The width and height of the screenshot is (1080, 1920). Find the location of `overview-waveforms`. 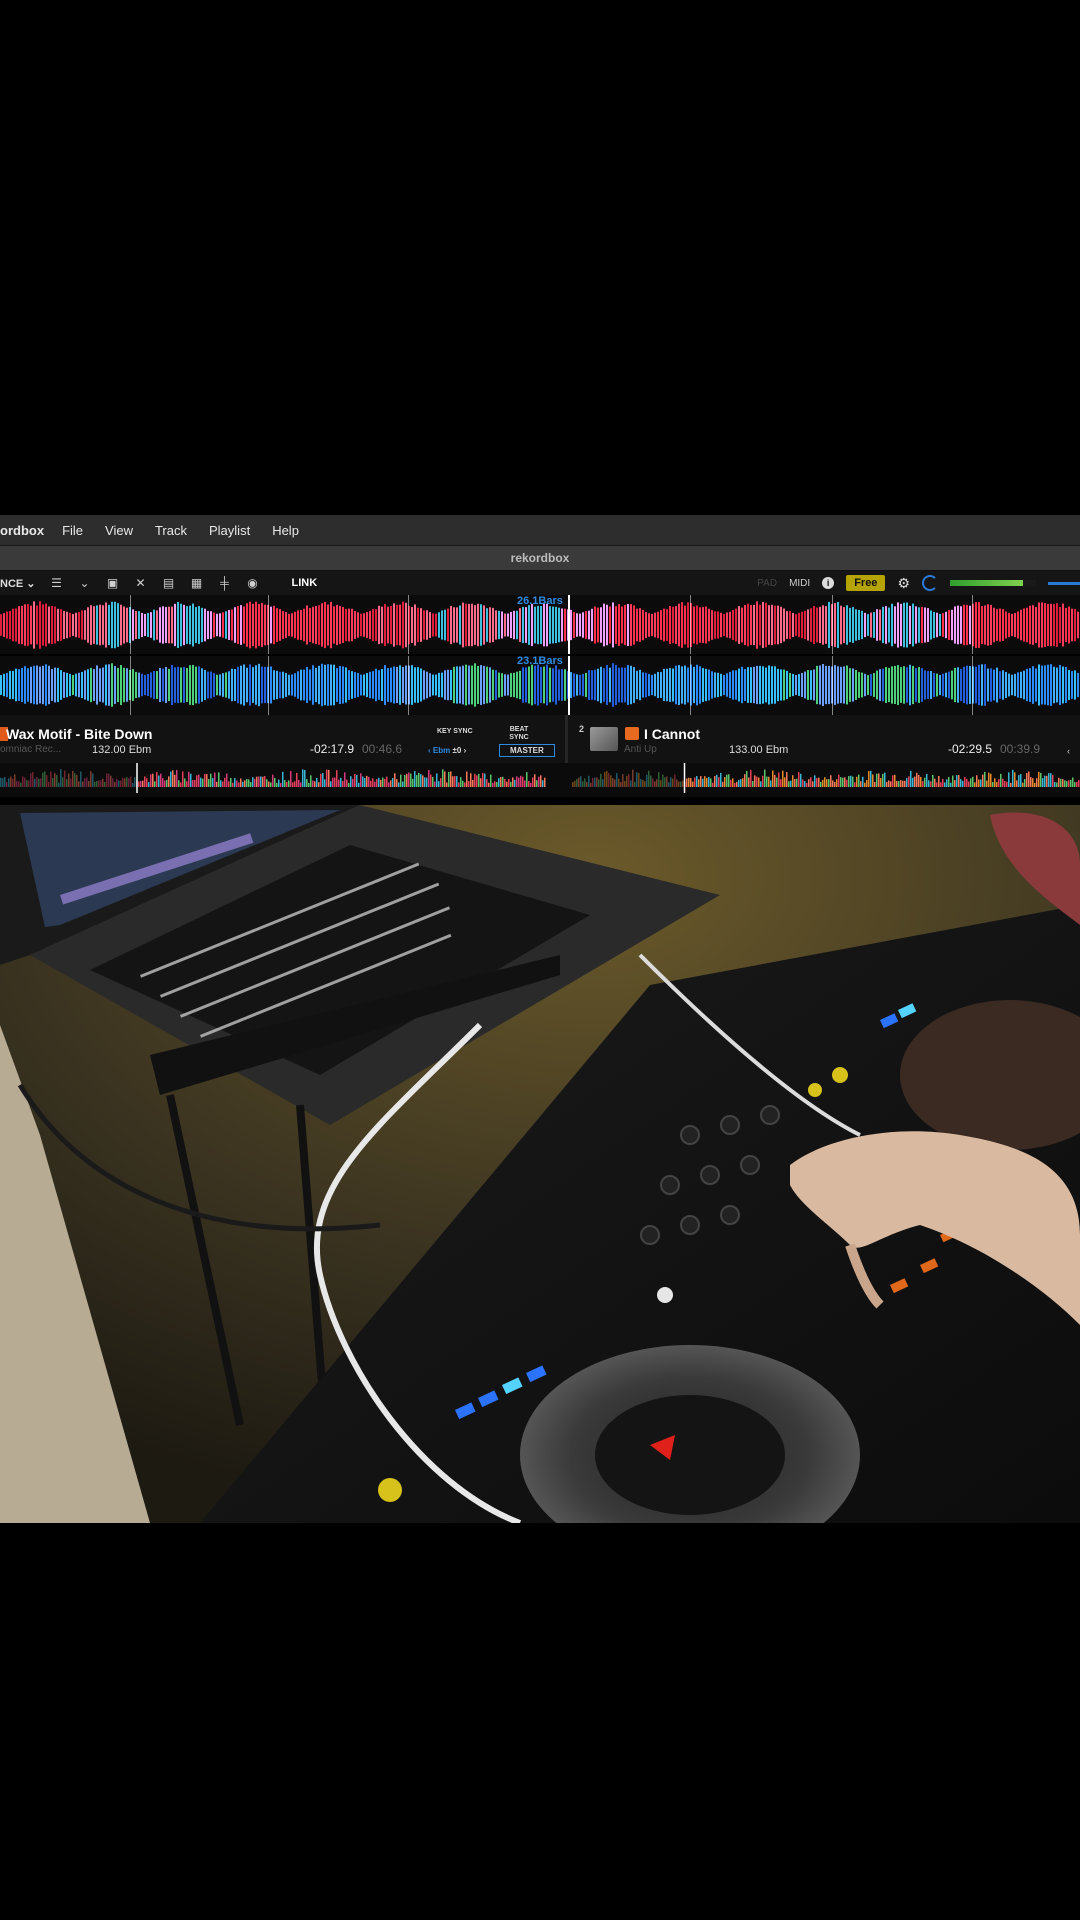

overview-waveforms is located at coordinates (540, 780).